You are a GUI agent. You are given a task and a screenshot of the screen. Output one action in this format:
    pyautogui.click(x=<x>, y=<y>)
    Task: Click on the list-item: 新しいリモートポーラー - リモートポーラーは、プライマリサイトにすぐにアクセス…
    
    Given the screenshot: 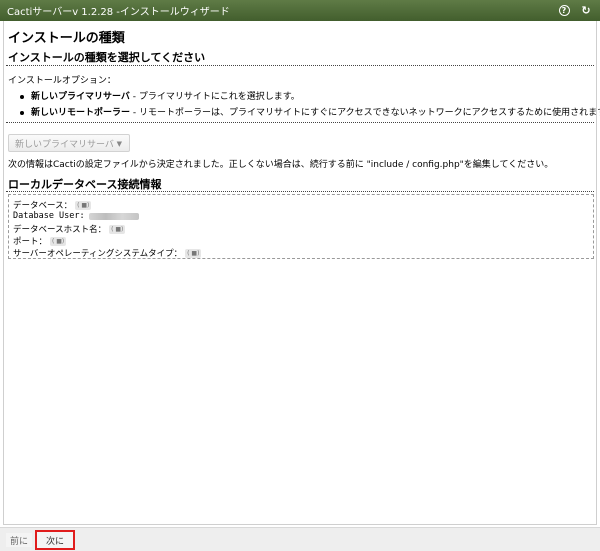 What is the action you would take?
    pyautogui.click(x=310, y=113)
    